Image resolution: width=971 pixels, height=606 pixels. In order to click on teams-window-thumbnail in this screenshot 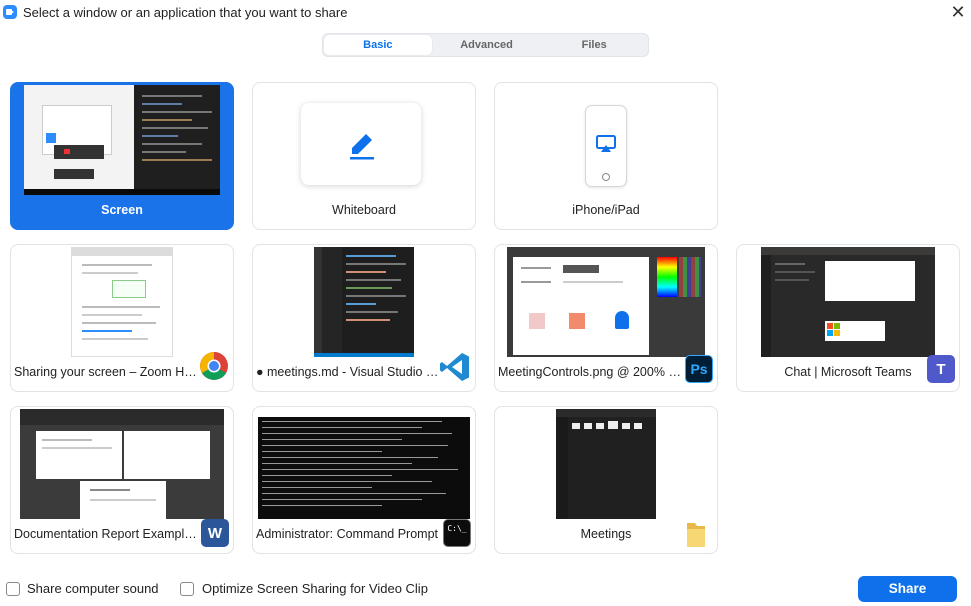, I will do `click(848, 302)`.